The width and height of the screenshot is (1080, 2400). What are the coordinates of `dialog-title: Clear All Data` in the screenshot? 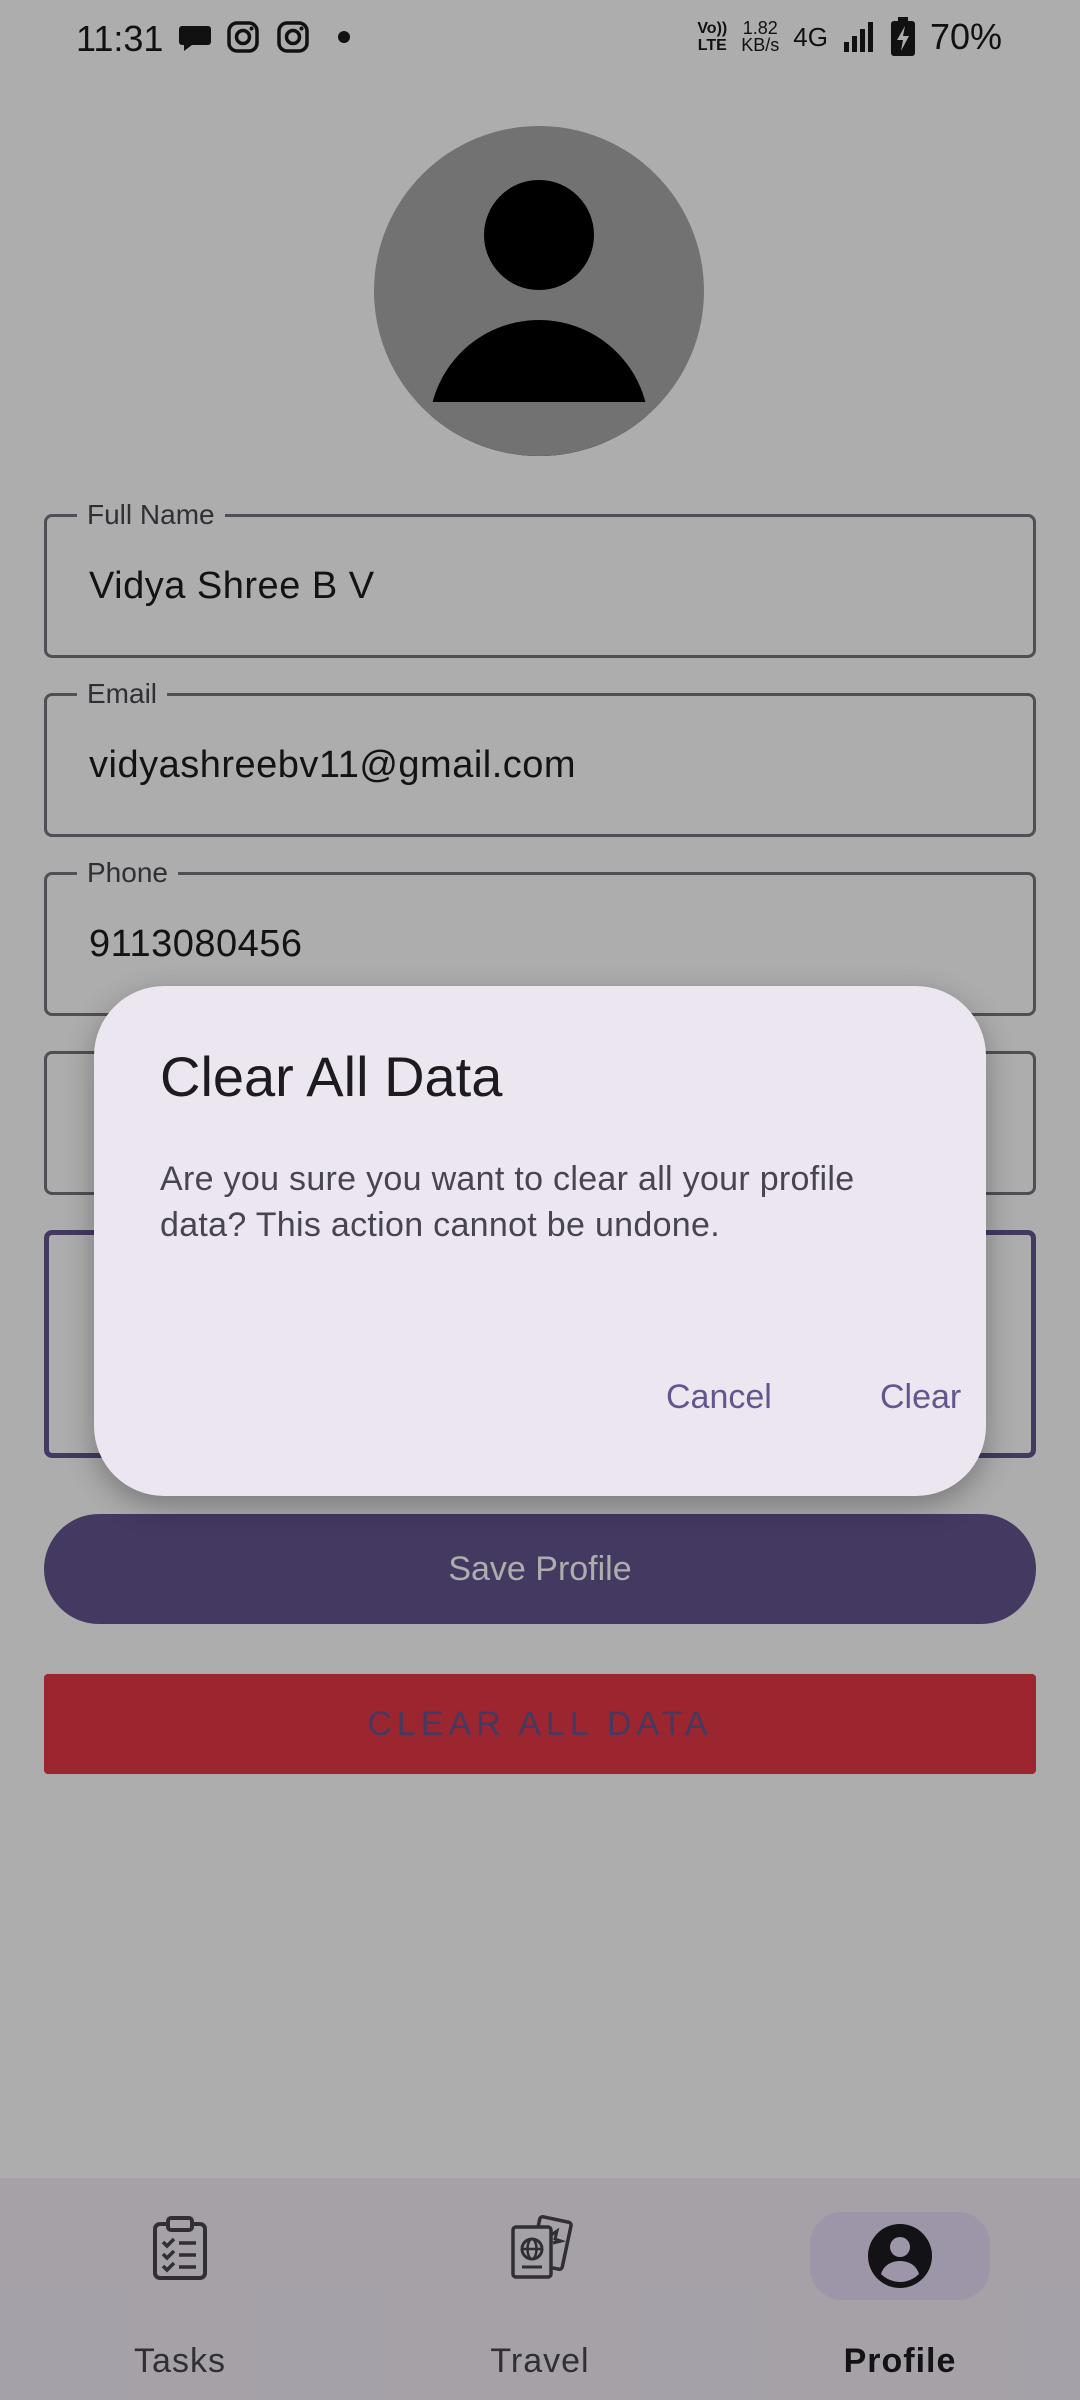 It's located at (331, 1076).